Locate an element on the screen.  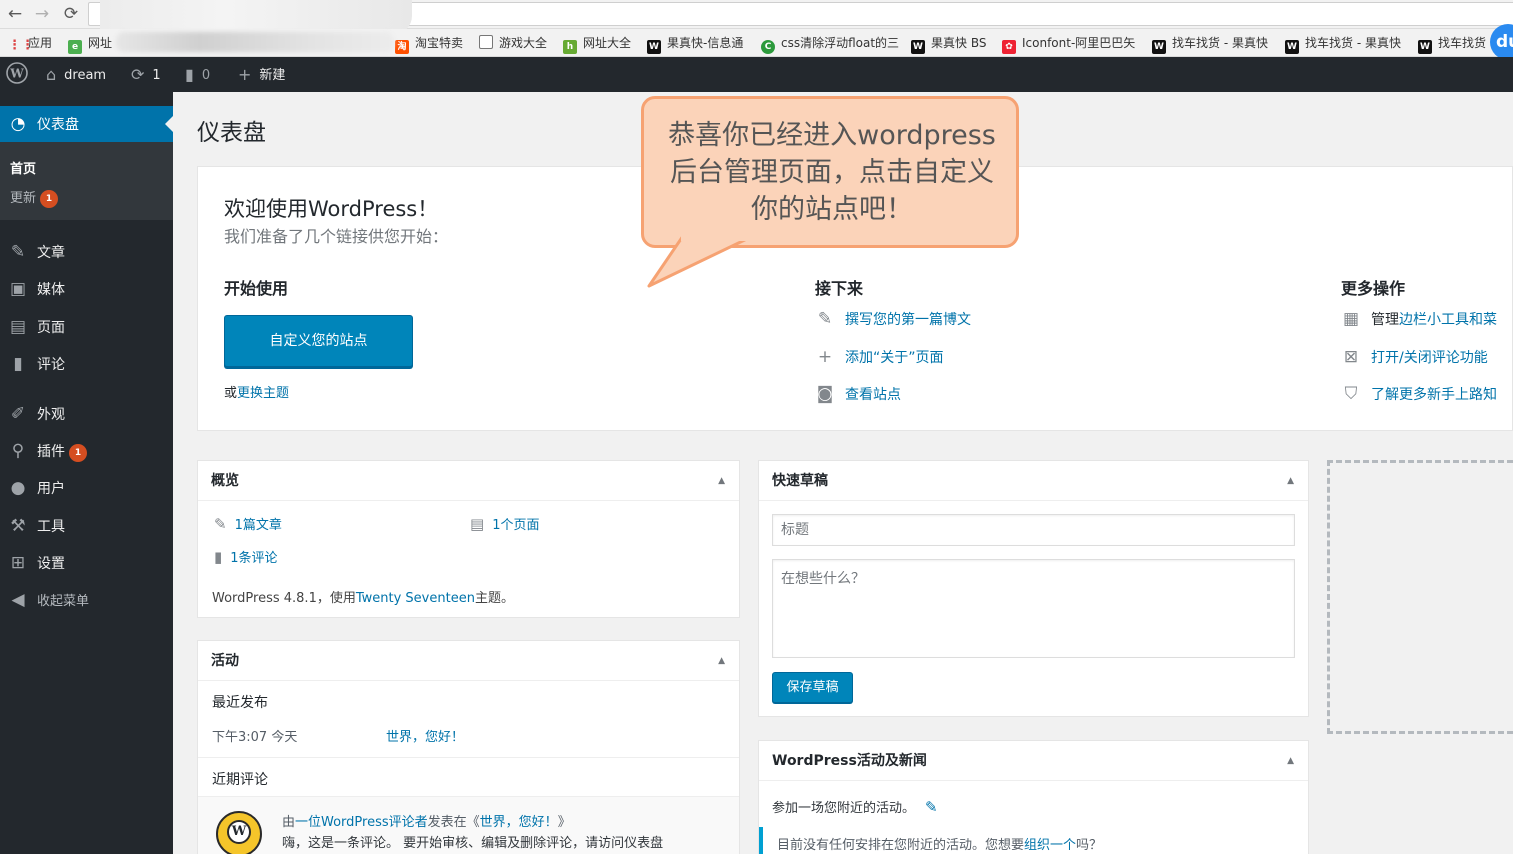
apps-grid-icon: ⋮⋮ is located at coordinates (21, 45).